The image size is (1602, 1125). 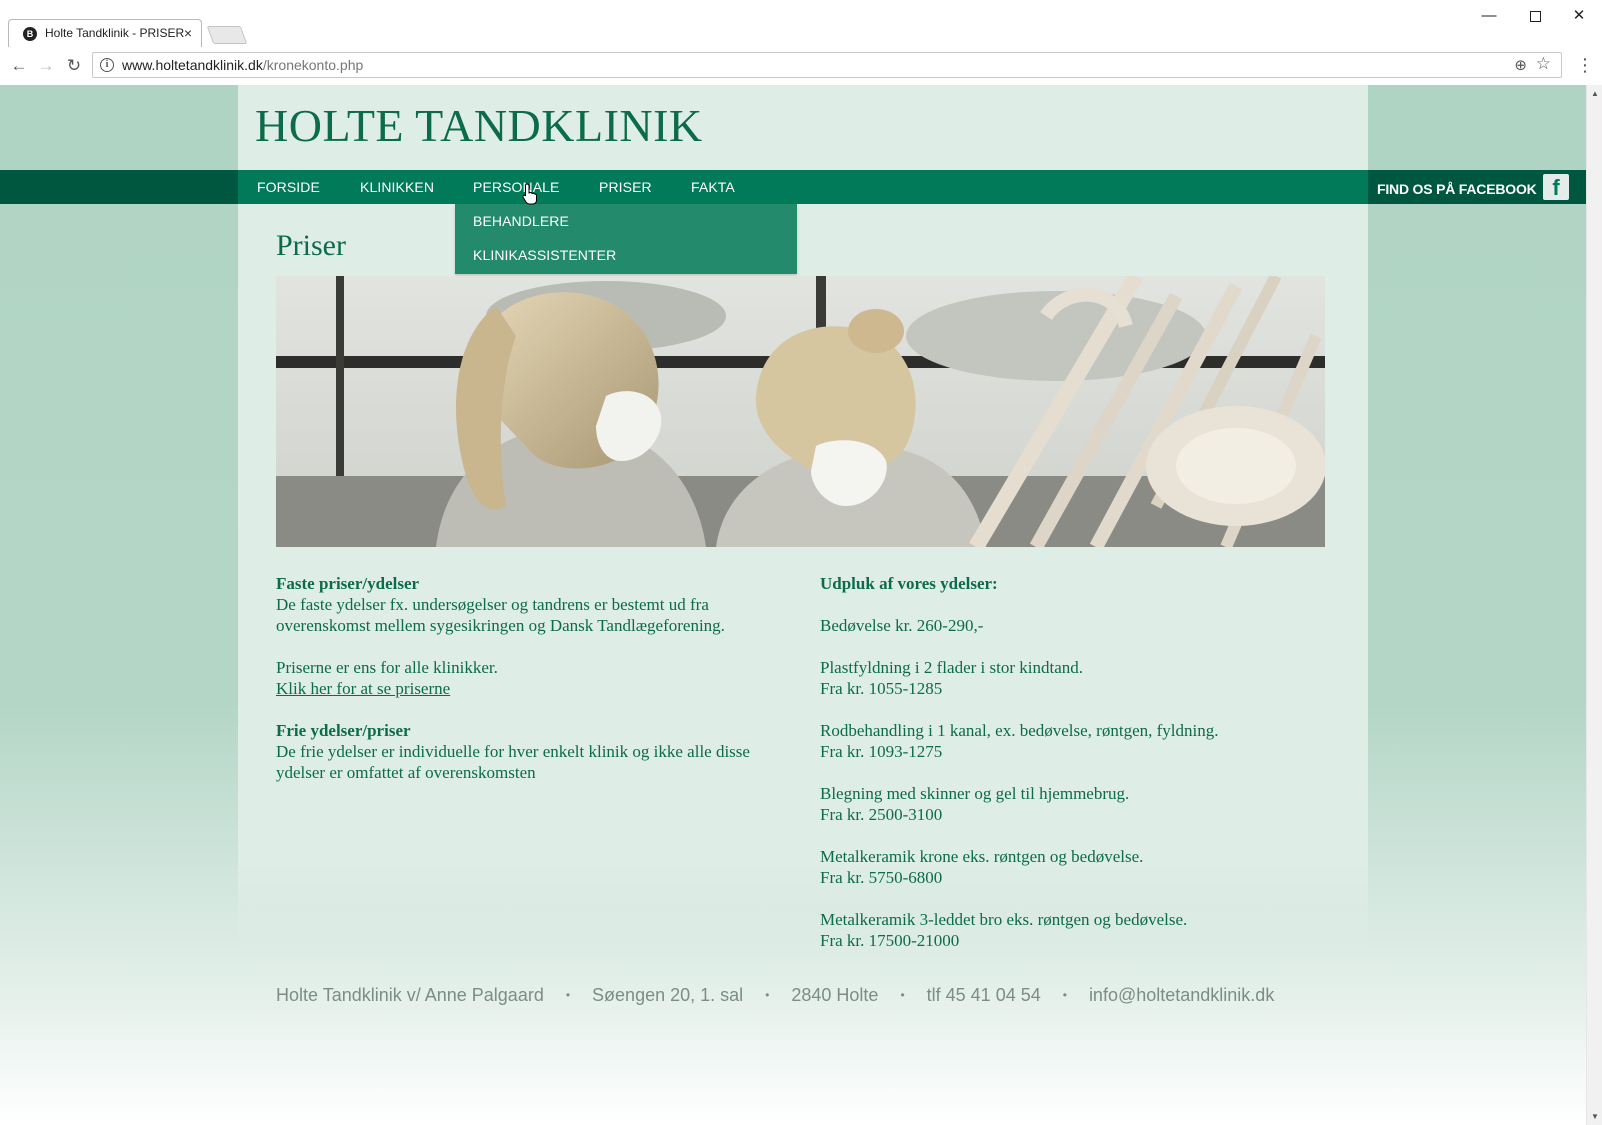 What do you see at coordinates (902, 625) in the screenshot?
I see `anesthesia-price: Bedøvelse kr. 260-290,-` at bounding box center [902, 625].